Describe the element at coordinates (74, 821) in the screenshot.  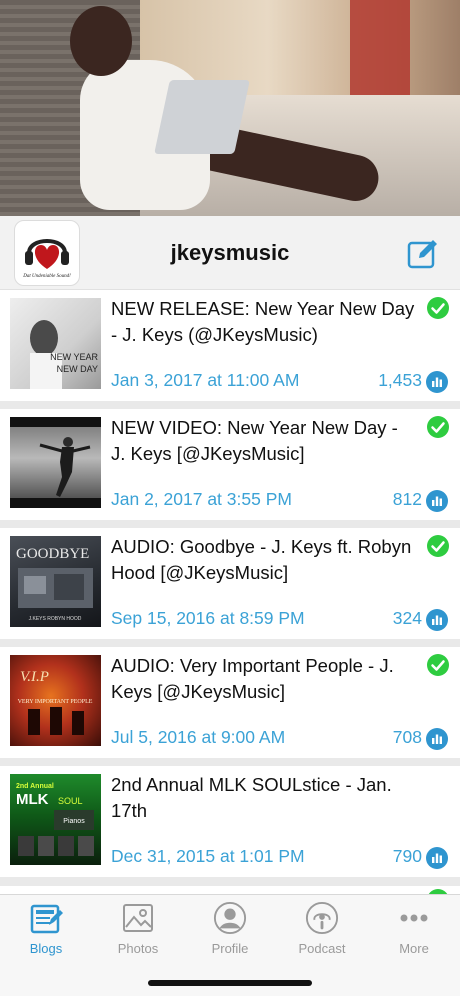
I see `svg-text: Pianos` at that location.